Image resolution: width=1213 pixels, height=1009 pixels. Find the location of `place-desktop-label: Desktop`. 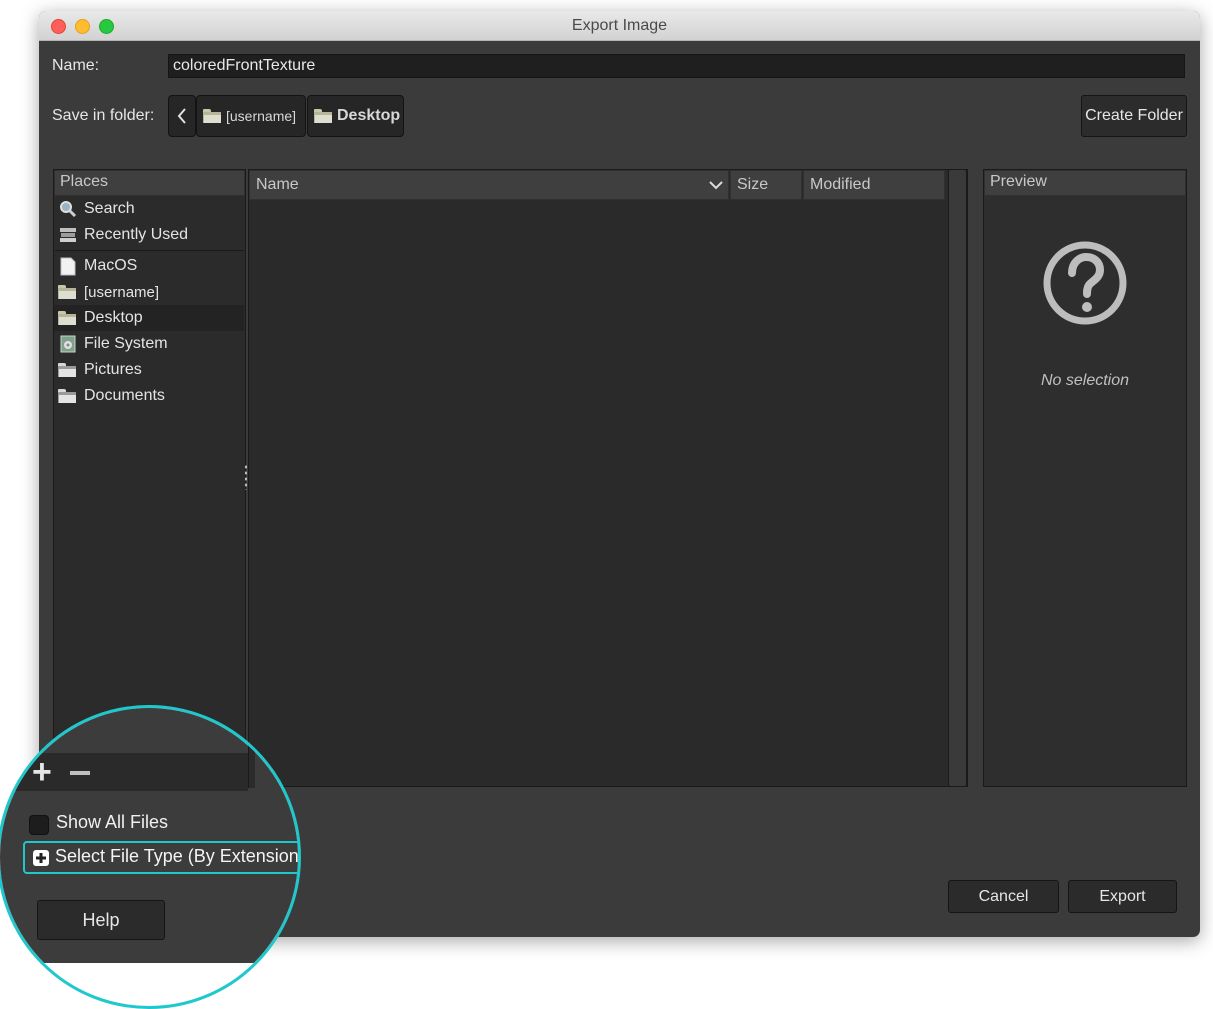

place-desktop-label: Desktop is located at coordinates (113, 317).